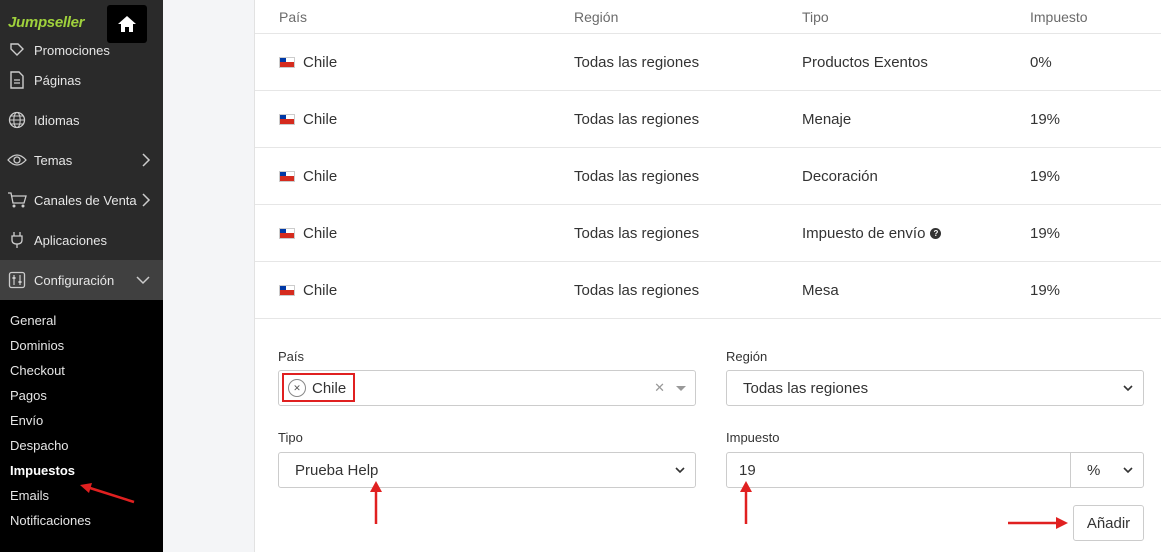  Describe the element at coordinates (17, 80) in the screenshot. I see `page-icon` at that location.